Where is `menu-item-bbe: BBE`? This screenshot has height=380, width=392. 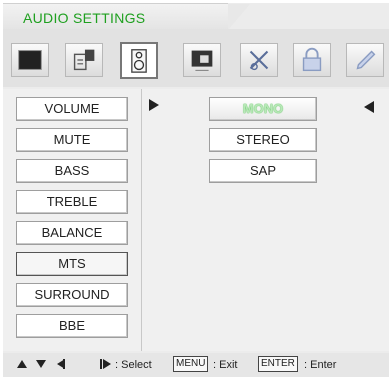
menu-item-bbe: BBE is located at coordinates (72, 326).